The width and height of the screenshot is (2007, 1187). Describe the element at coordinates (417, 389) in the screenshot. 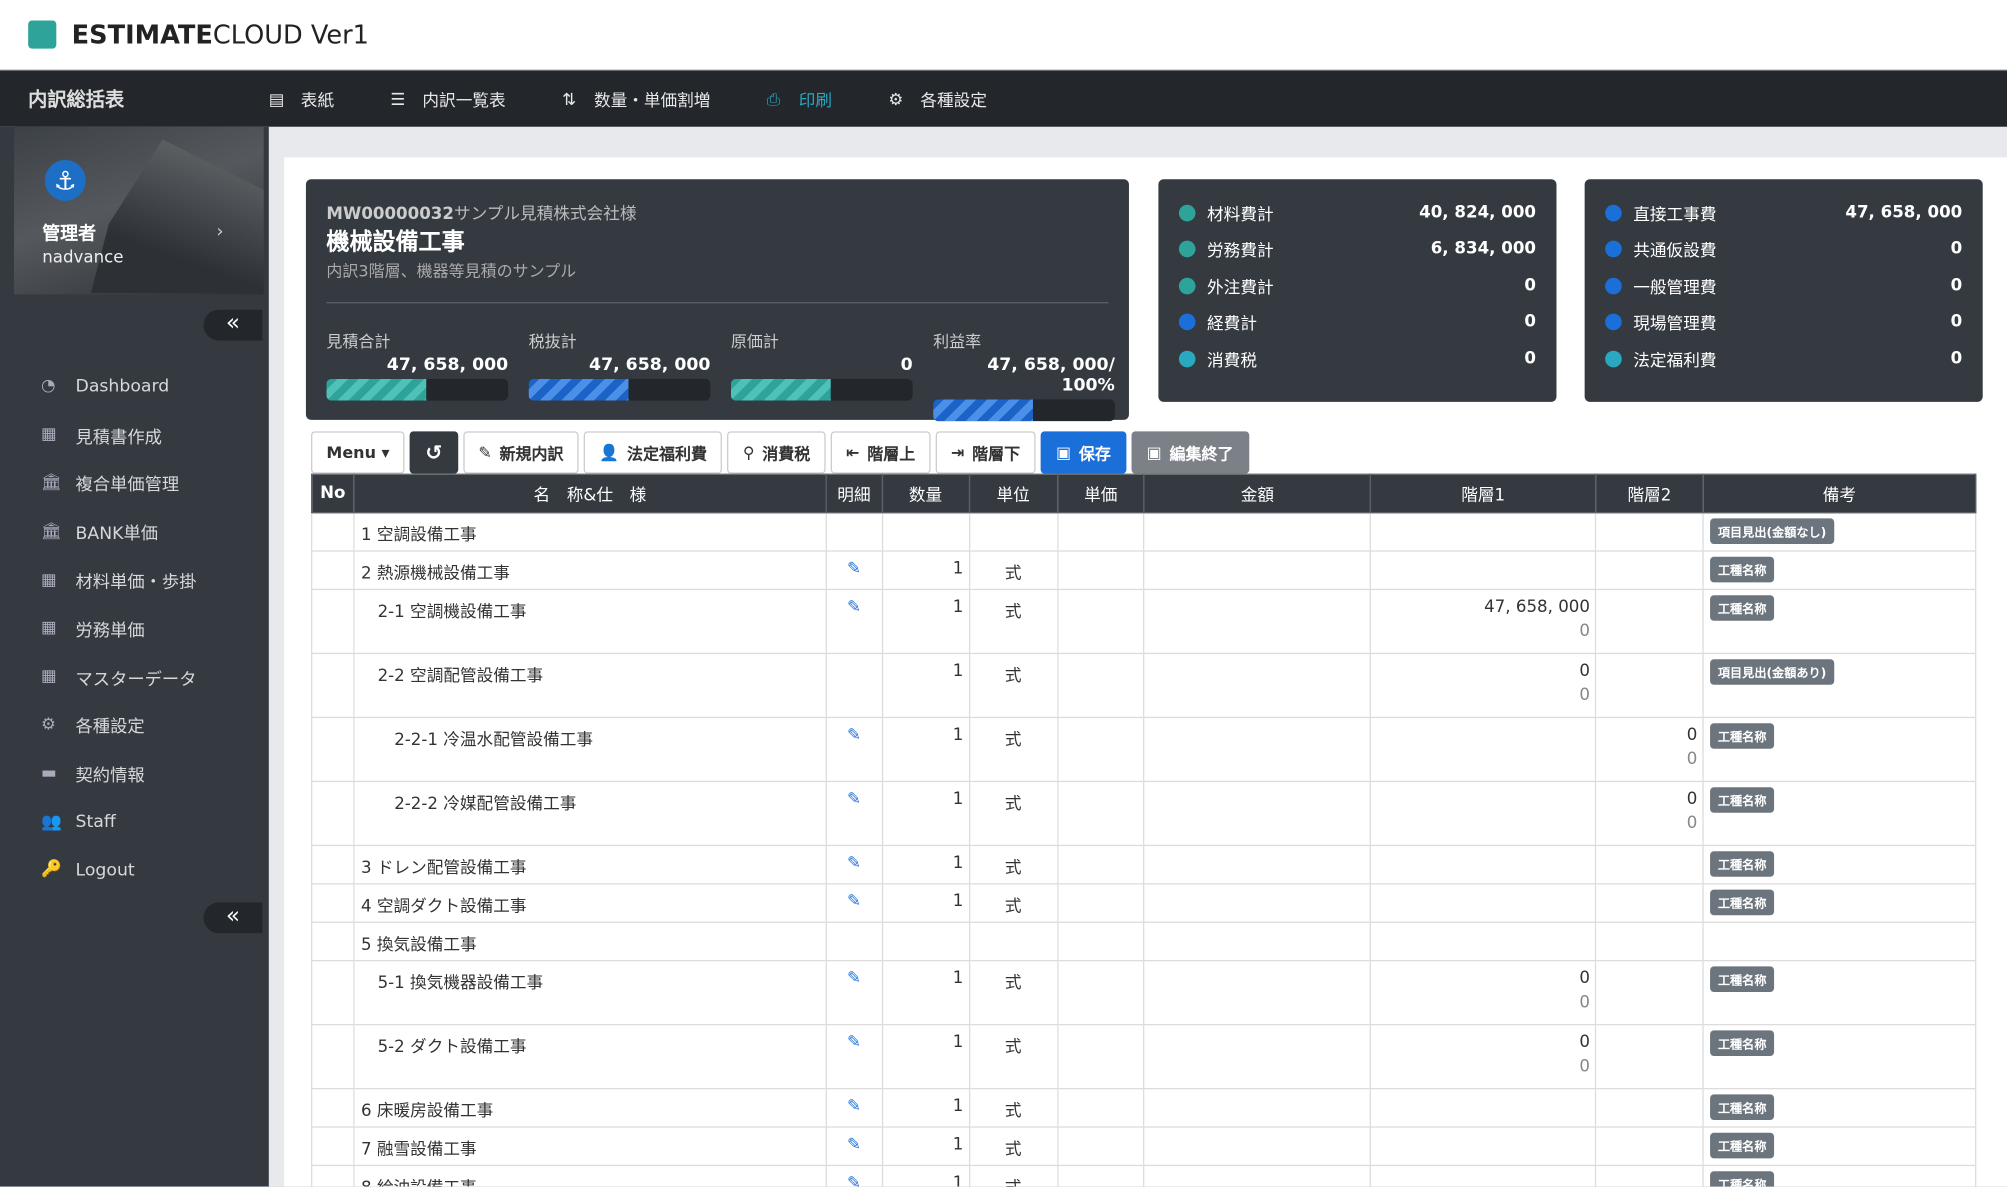

I see `stat-progress-bar` at that location.